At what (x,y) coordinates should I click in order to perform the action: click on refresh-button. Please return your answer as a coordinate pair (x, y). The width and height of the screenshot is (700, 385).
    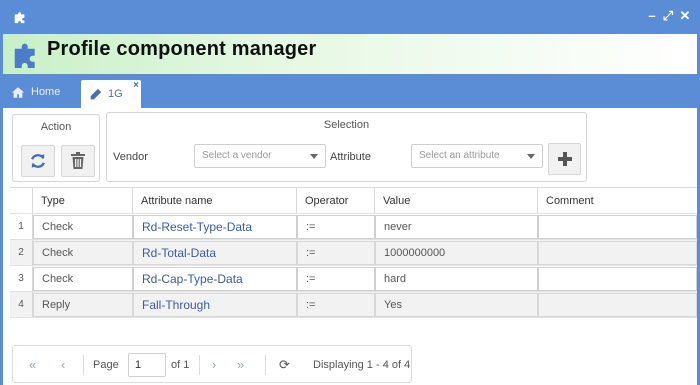
    Looking at the image, I should click on (38, 161).